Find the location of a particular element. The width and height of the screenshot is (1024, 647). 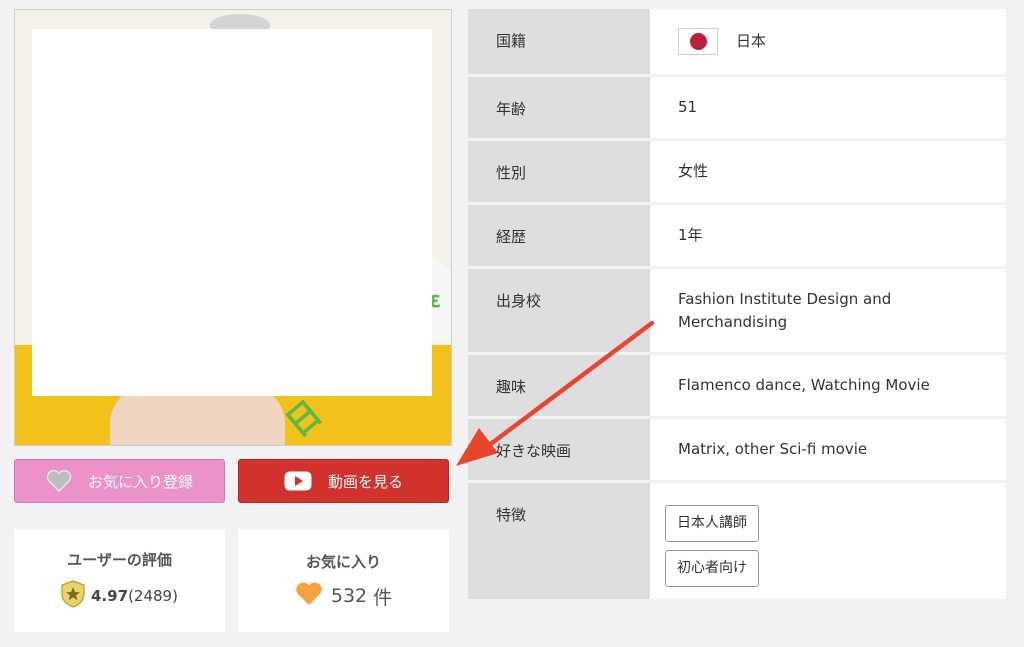

heart-outline-icon is located at coordinates (59, 481).